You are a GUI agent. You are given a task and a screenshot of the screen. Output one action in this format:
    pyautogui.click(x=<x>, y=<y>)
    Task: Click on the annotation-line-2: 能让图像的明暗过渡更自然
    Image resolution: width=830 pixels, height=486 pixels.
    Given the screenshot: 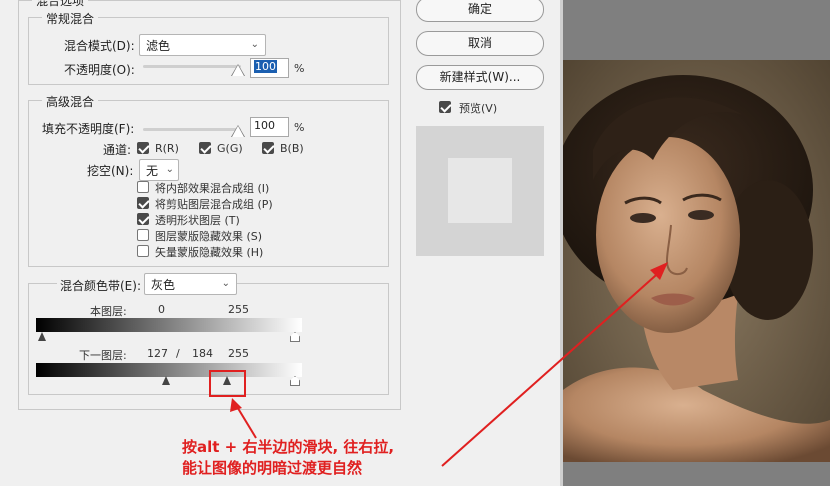 What is the action you would take?
    pyautogui.click(x=272, y=468)
    